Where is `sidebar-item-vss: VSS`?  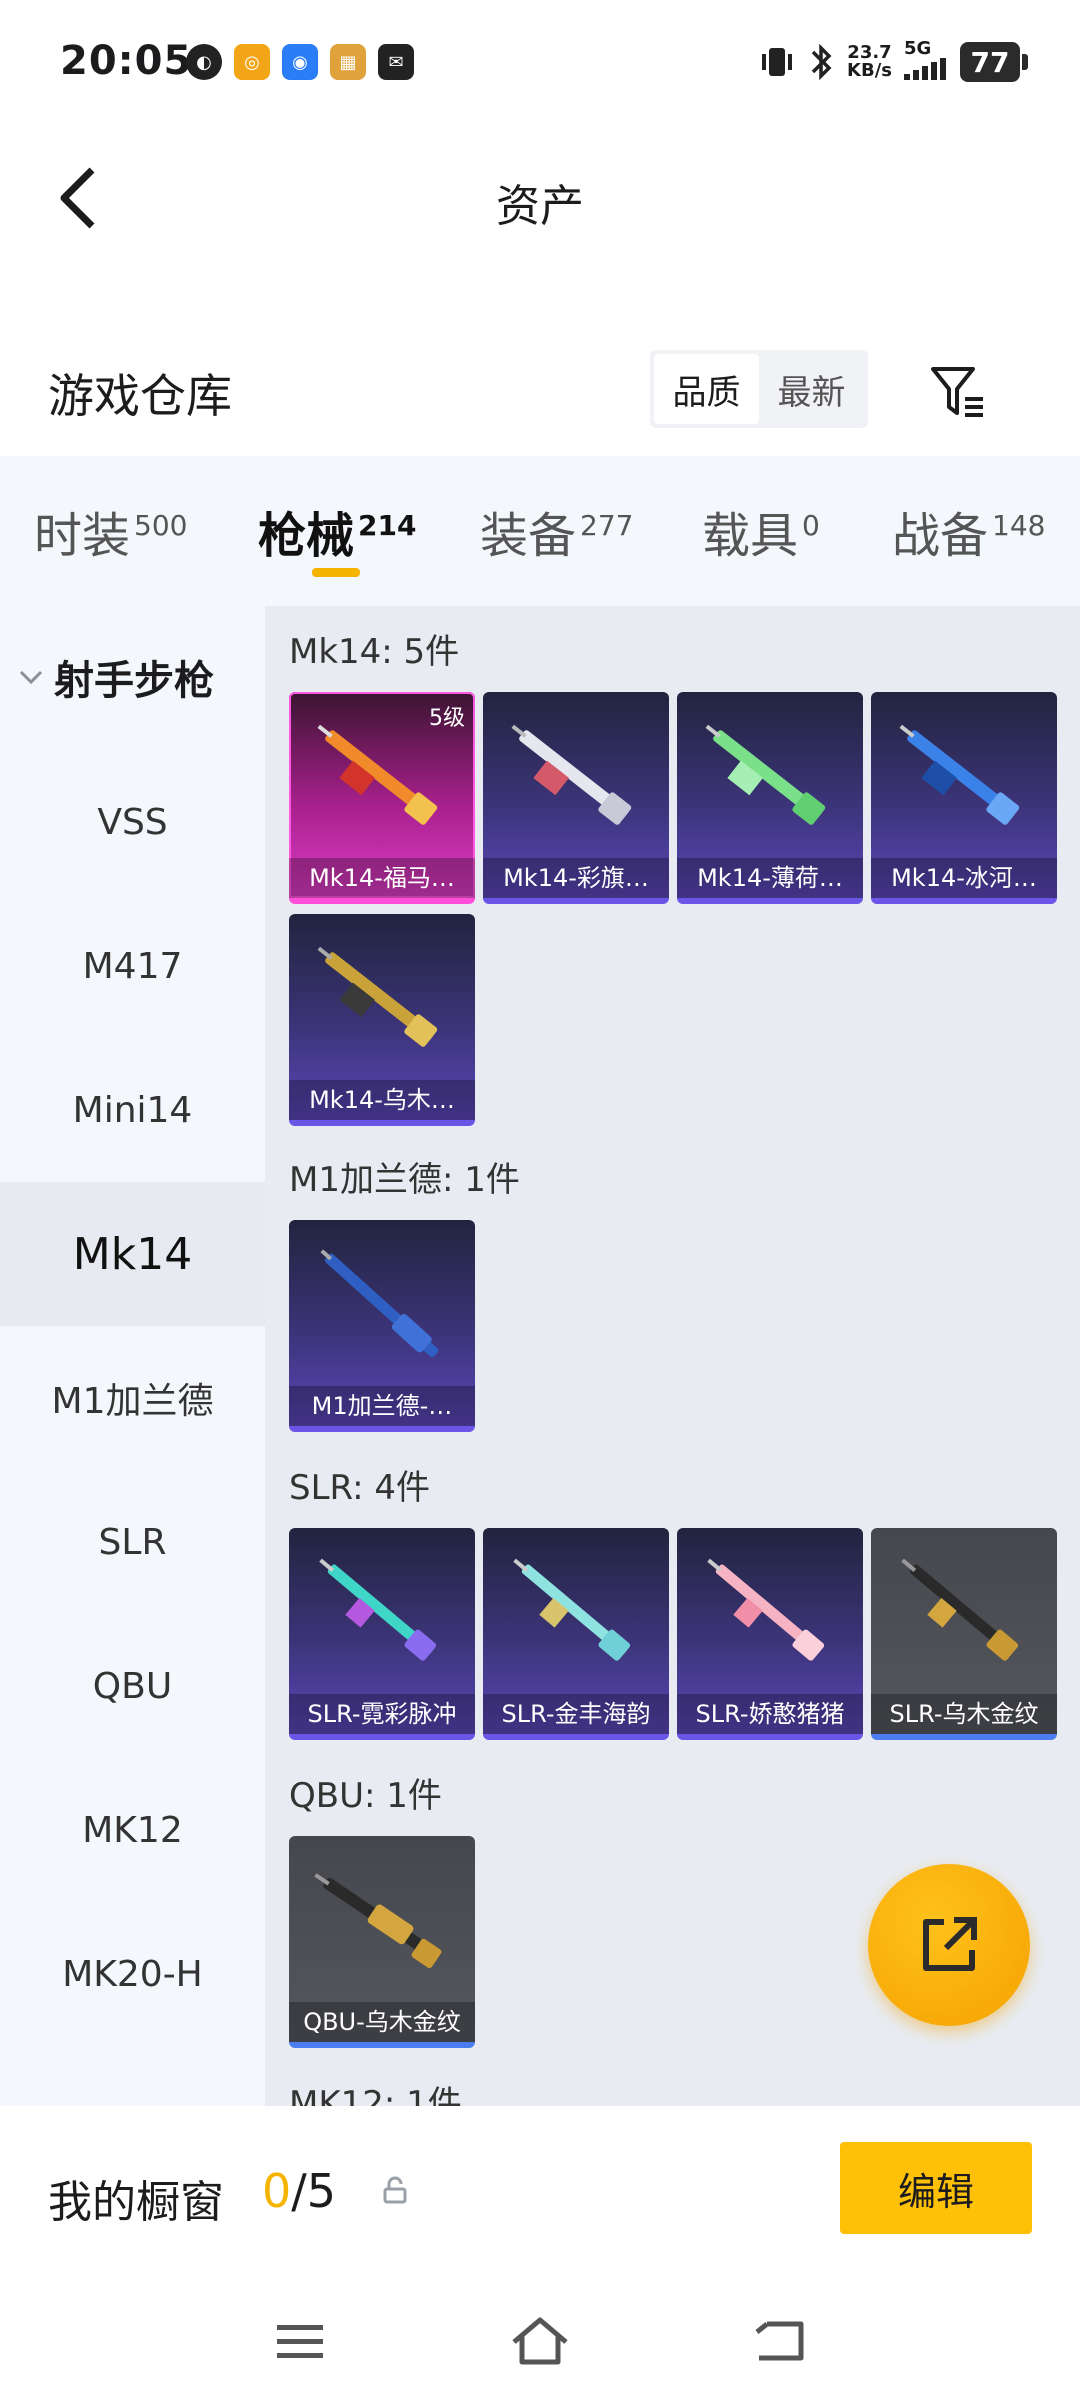 sidebar-item-vss: VSS is located at coordinates (132, 822).